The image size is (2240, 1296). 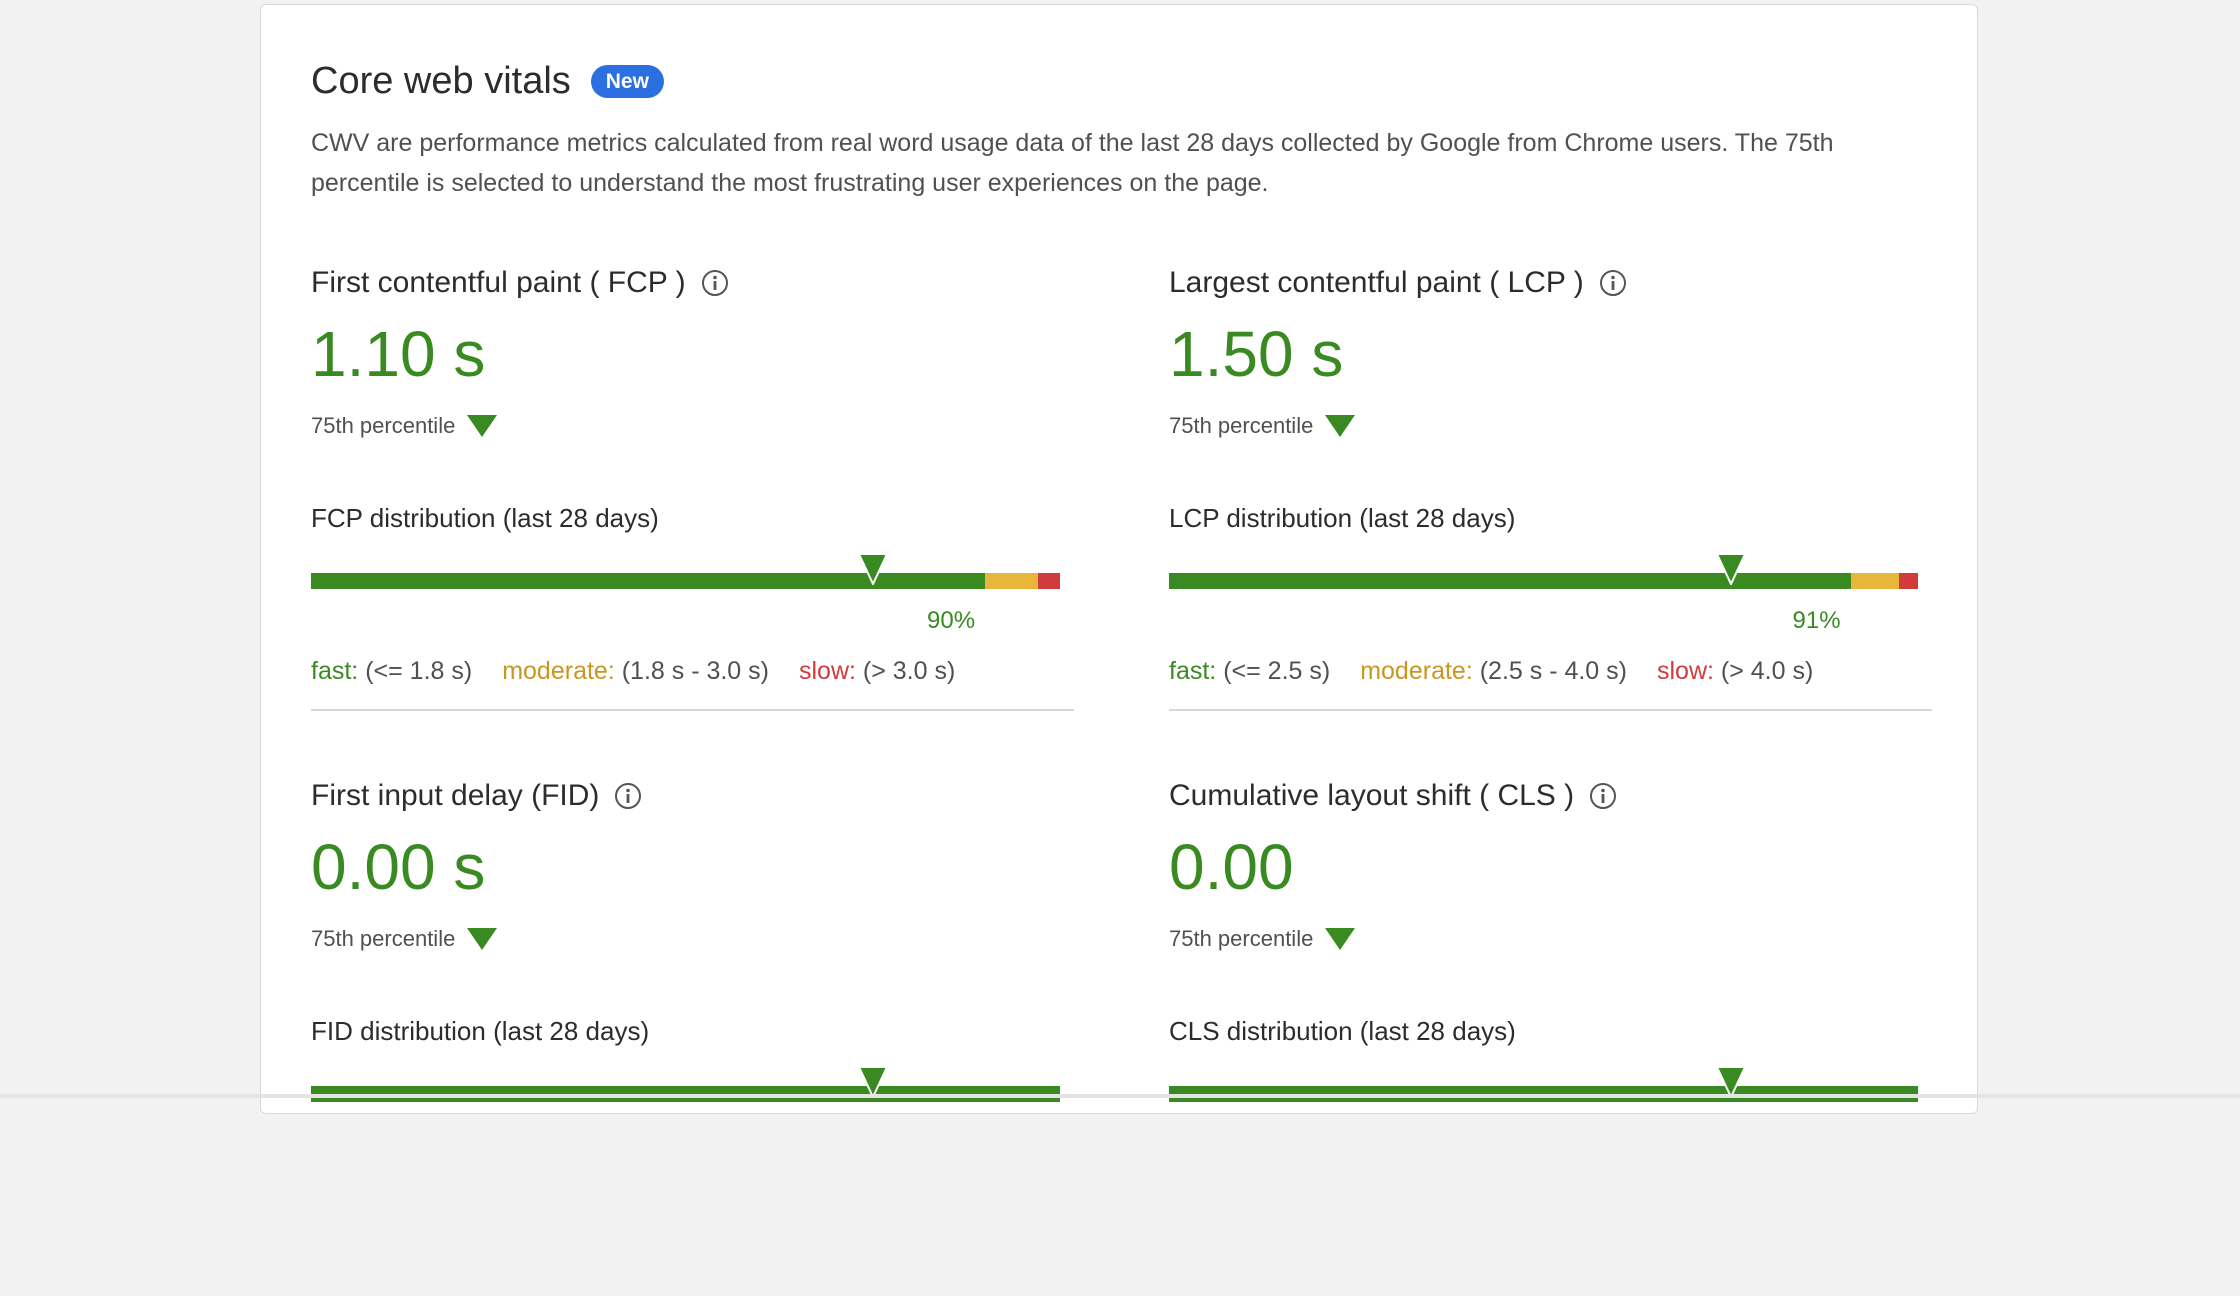 What do you see at coordinates (1372, 795) in the screenshot?
I see `metric-title-text: Cumulative layout shift ( CLS )` at bounding box center [1372, 795].